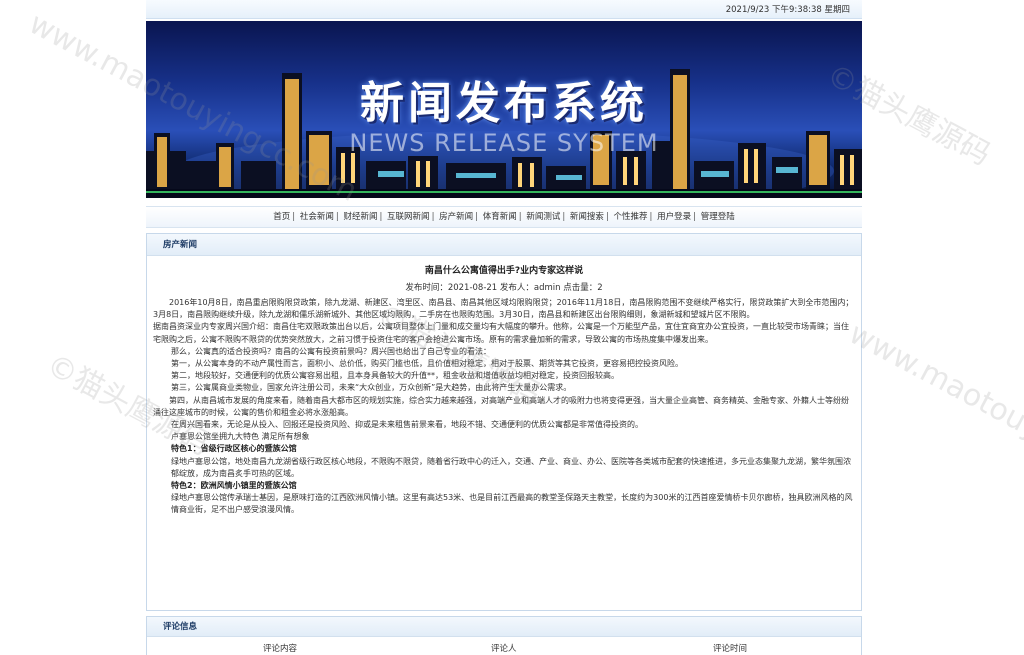 The image size is (1024, 655). I want to click on banner-title: 新闻发布系统, so click(504, 103).